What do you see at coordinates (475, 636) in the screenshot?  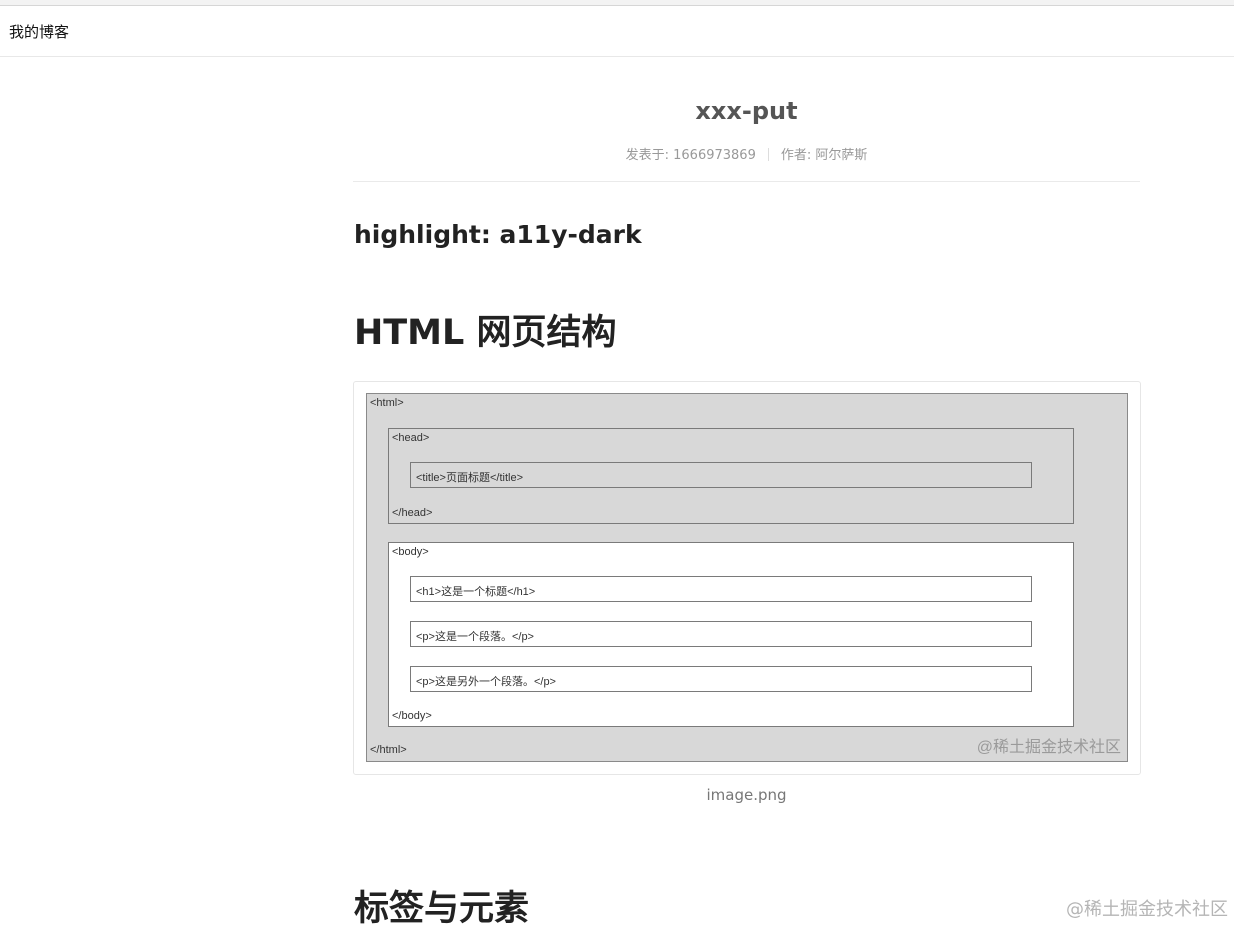 I see `diagram-p1-line: <p>这是一个段落。</p>` at bounding box center [475, 636].